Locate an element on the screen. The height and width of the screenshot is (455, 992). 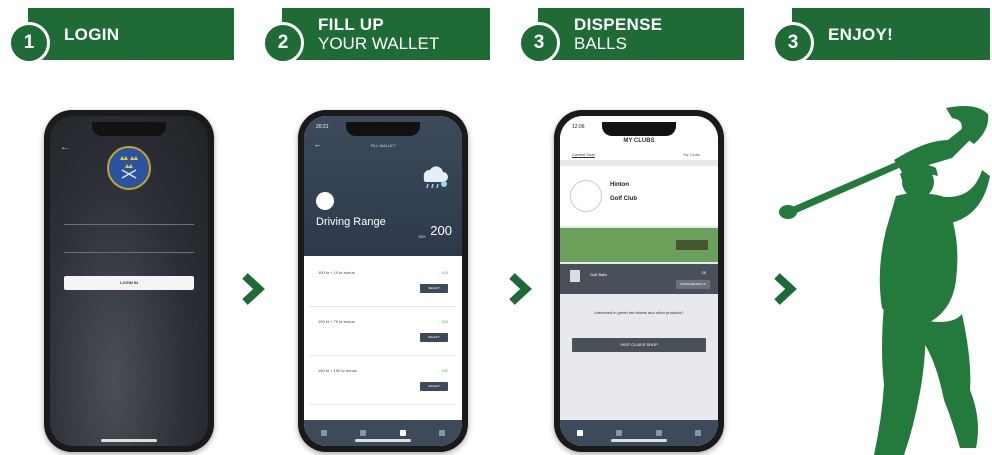
step-title: ENJOY! is located at coordinates (861, 34).